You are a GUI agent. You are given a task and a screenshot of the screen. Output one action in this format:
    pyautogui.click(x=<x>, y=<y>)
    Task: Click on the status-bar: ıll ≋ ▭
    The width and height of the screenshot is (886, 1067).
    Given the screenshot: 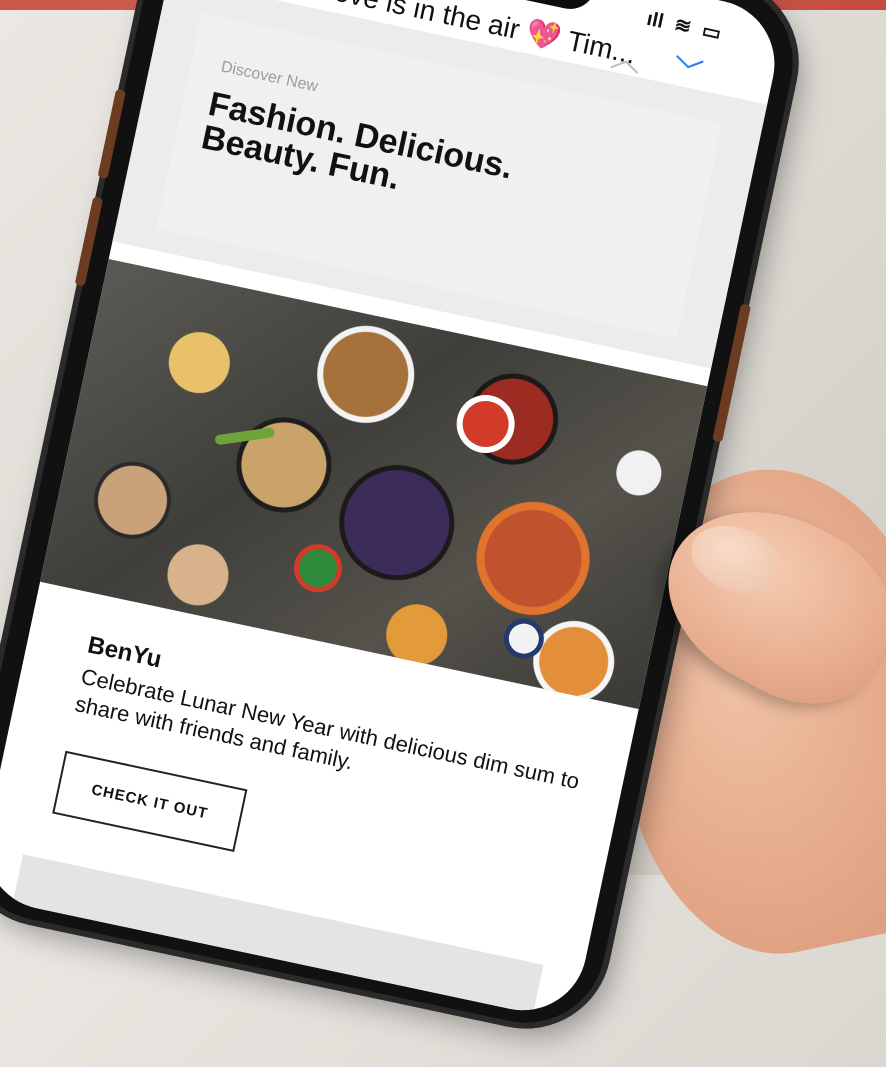 What is the action you would take?
    pyautogui.click(x=681, y=25)
    